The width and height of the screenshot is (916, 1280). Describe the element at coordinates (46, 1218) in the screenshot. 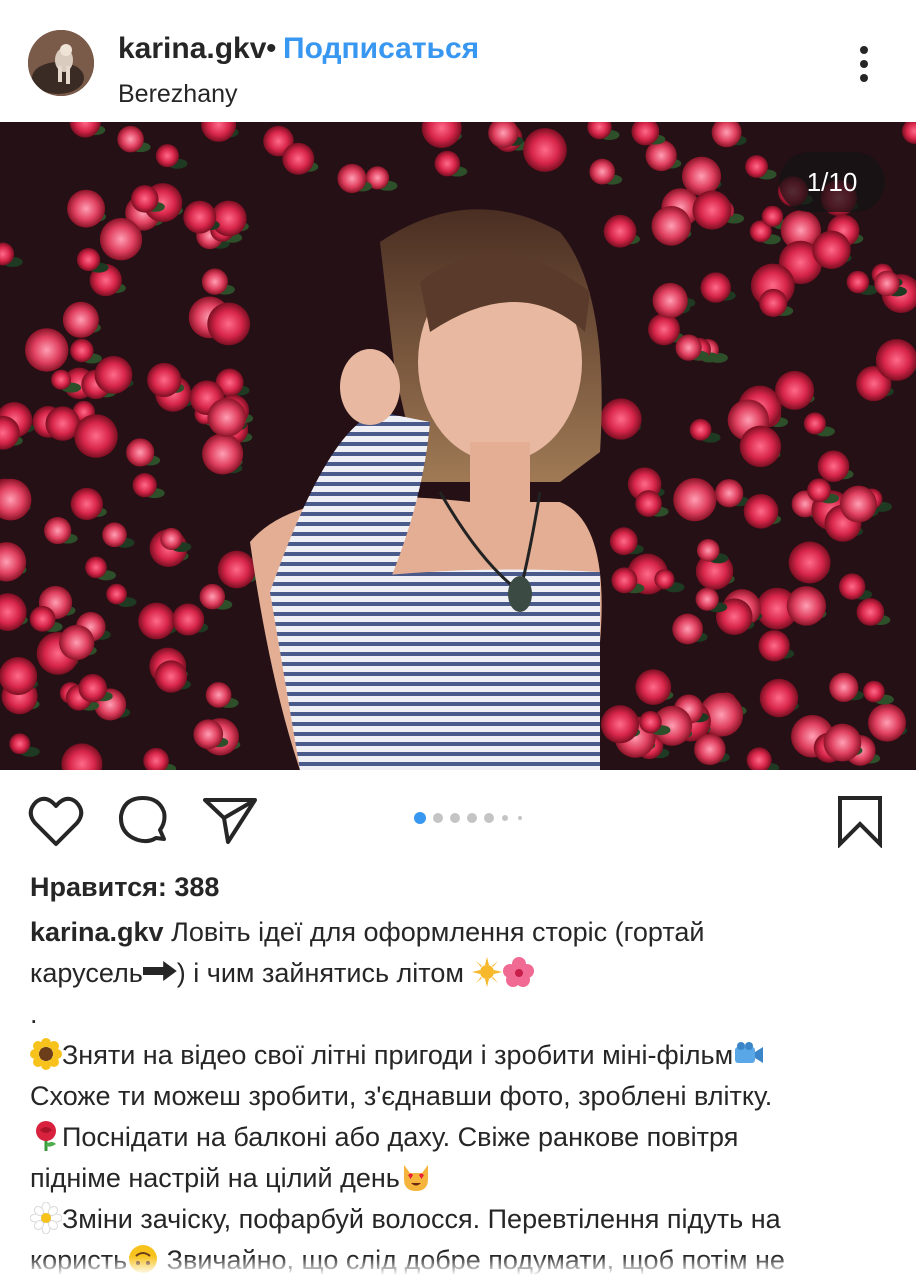

I see `blossom-emoji` at that location.